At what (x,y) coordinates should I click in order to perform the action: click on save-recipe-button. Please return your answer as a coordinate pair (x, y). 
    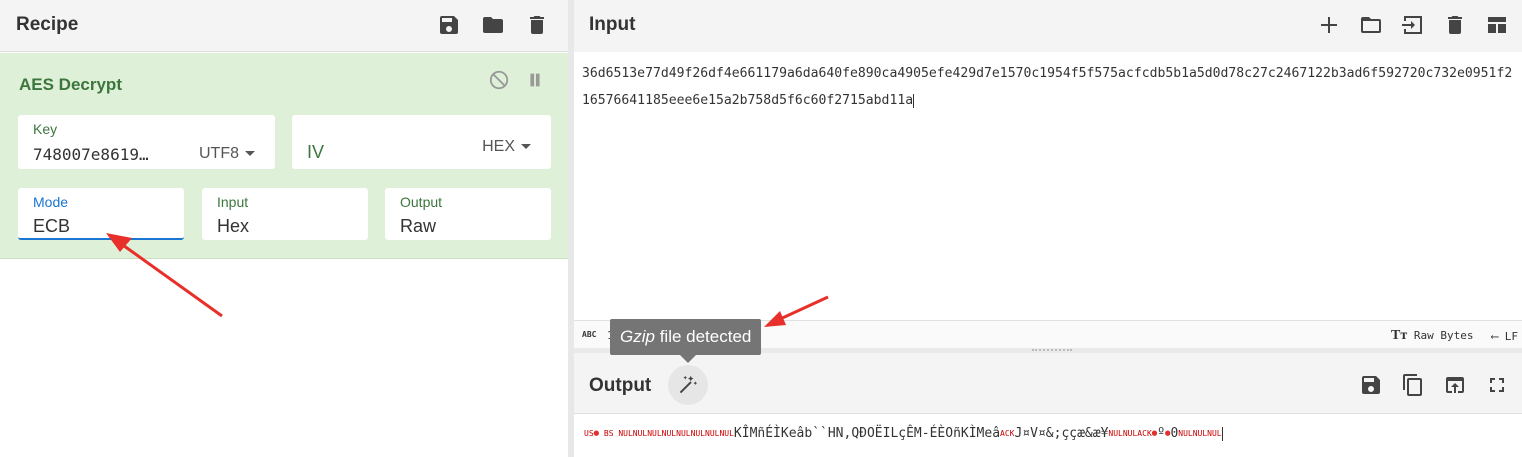
    Looking at the image, I should click on (449, 25).